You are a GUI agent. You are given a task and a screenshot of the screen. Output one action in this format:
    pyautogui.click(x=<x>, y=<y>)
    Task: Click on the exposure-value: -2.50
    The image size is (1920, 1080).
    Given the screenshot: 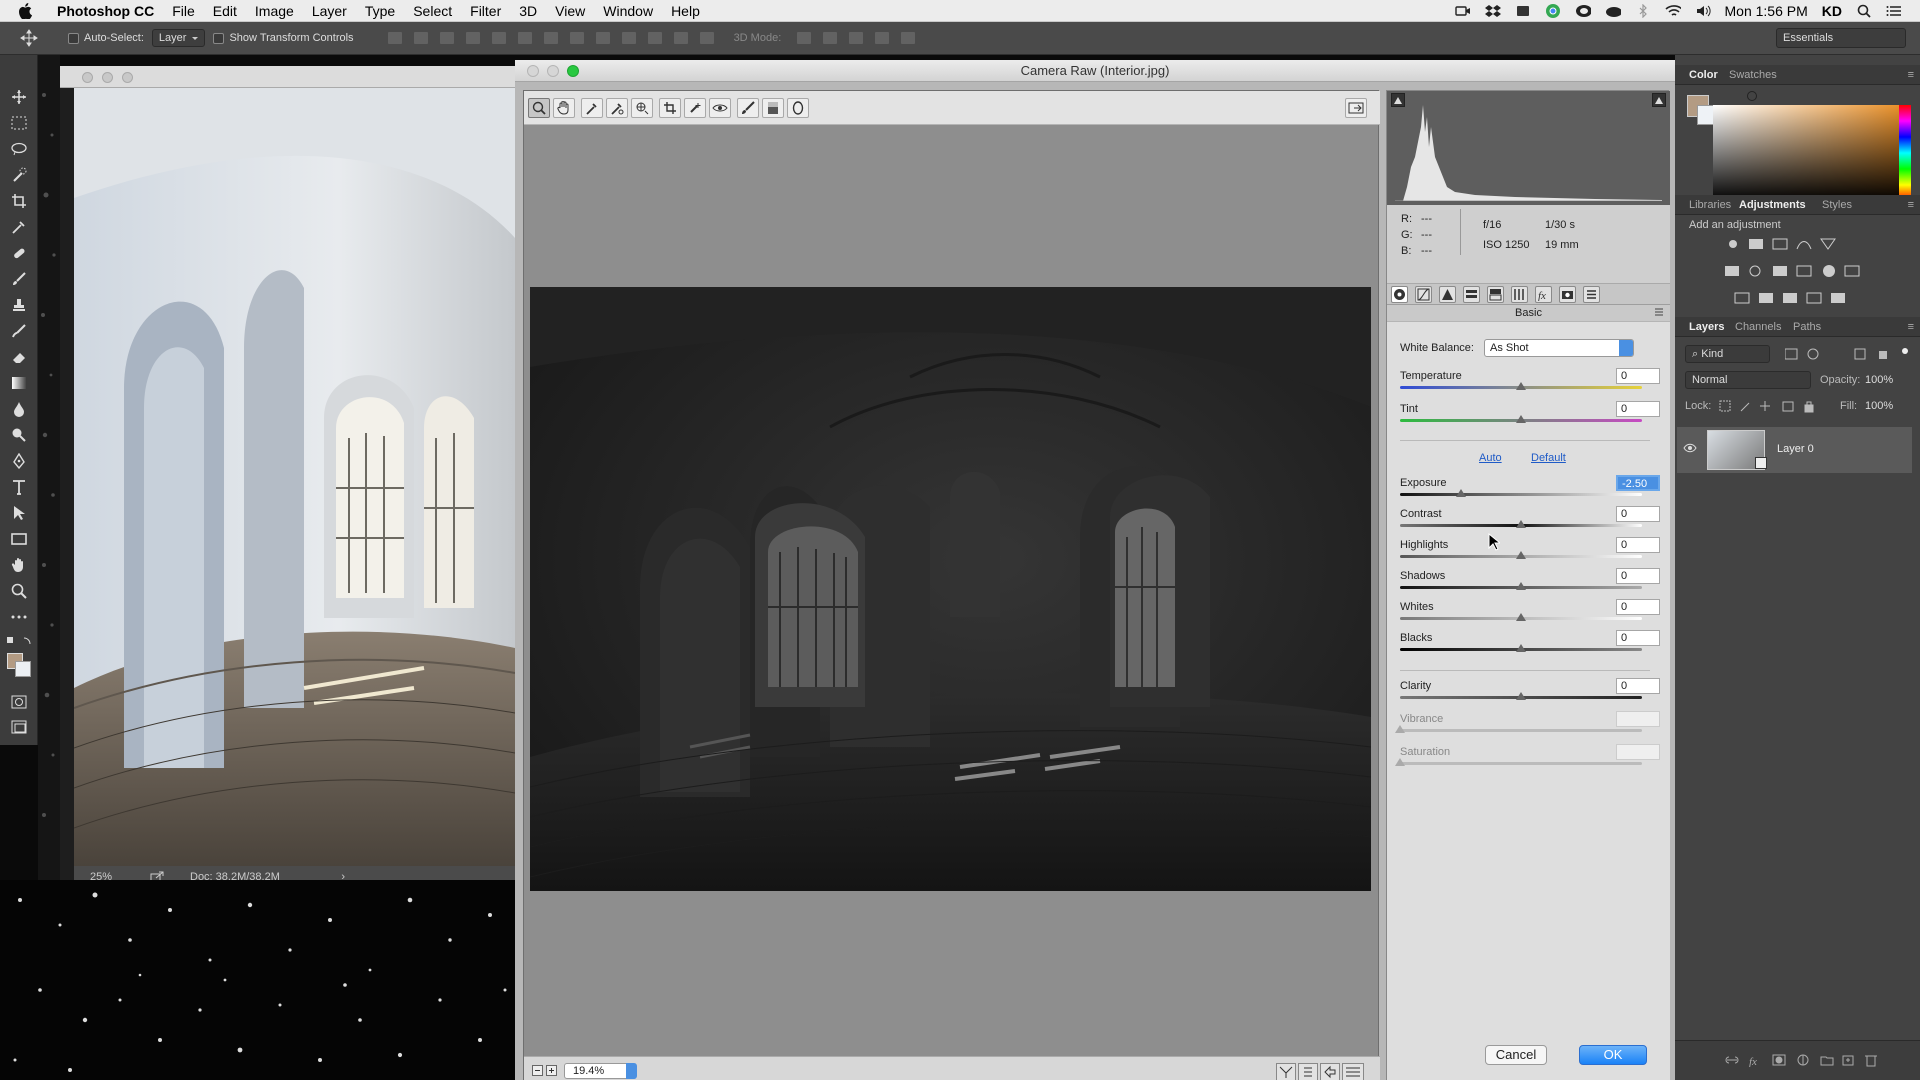 What is the action you would take?
    pyautogui.click(x=1638, y=483)
    